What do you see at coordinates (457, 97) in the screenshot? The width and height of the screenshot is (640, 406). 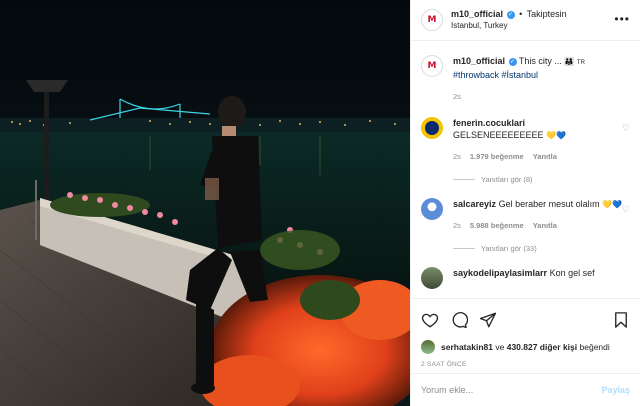 I see `caption-time: 2s` at bounding box center [457, 97].